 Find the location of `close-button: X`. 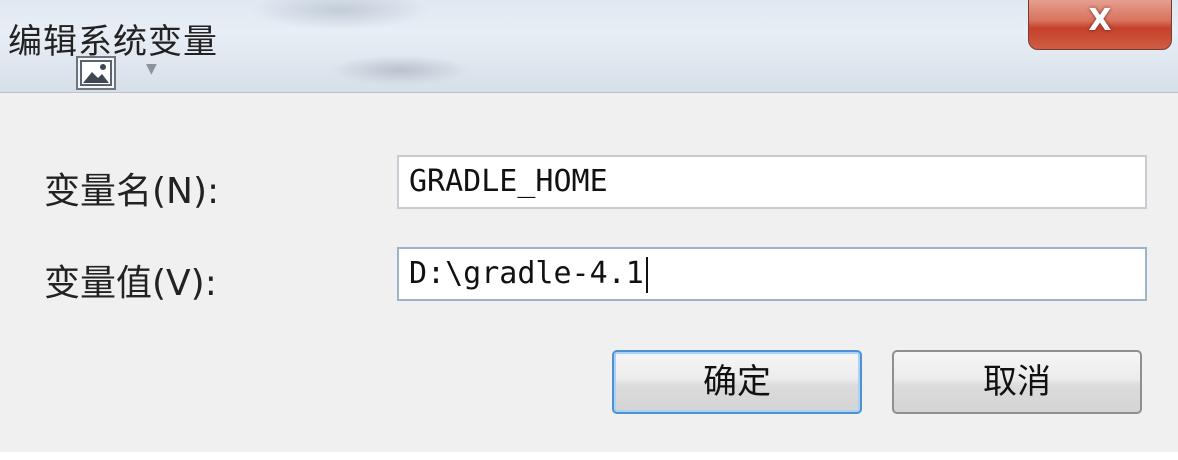

close-button: X is located at coordinates (1100, 25).